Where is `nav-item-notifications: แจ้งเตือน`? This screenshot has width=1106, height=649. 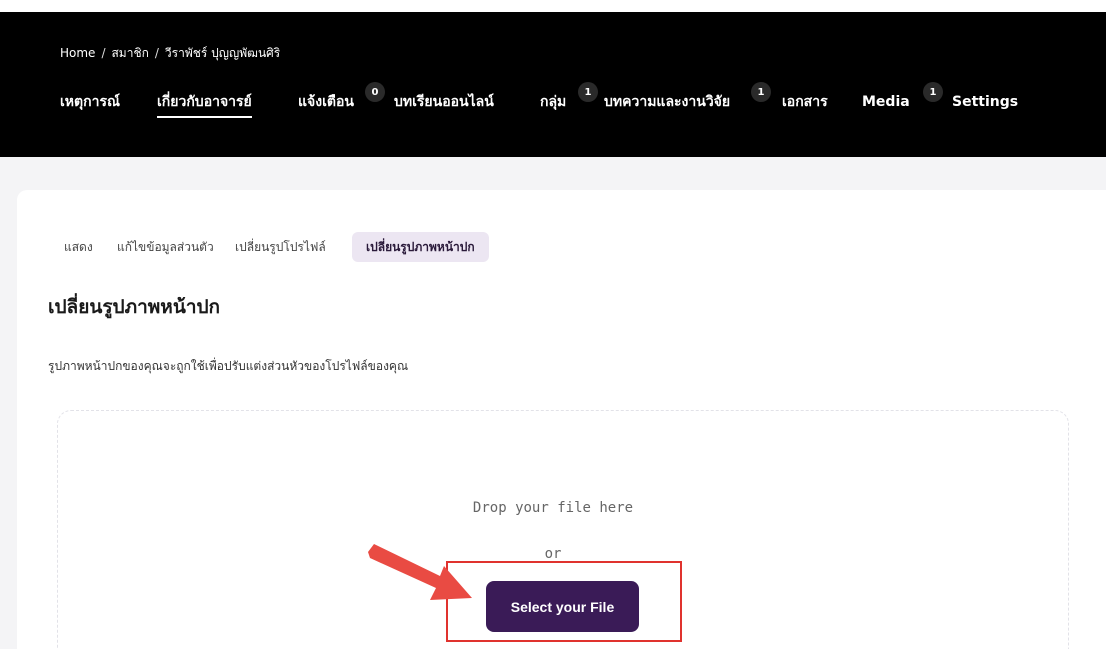
nav-item-notifications: แจ้งเตือน is located at coordinates (326, 102).